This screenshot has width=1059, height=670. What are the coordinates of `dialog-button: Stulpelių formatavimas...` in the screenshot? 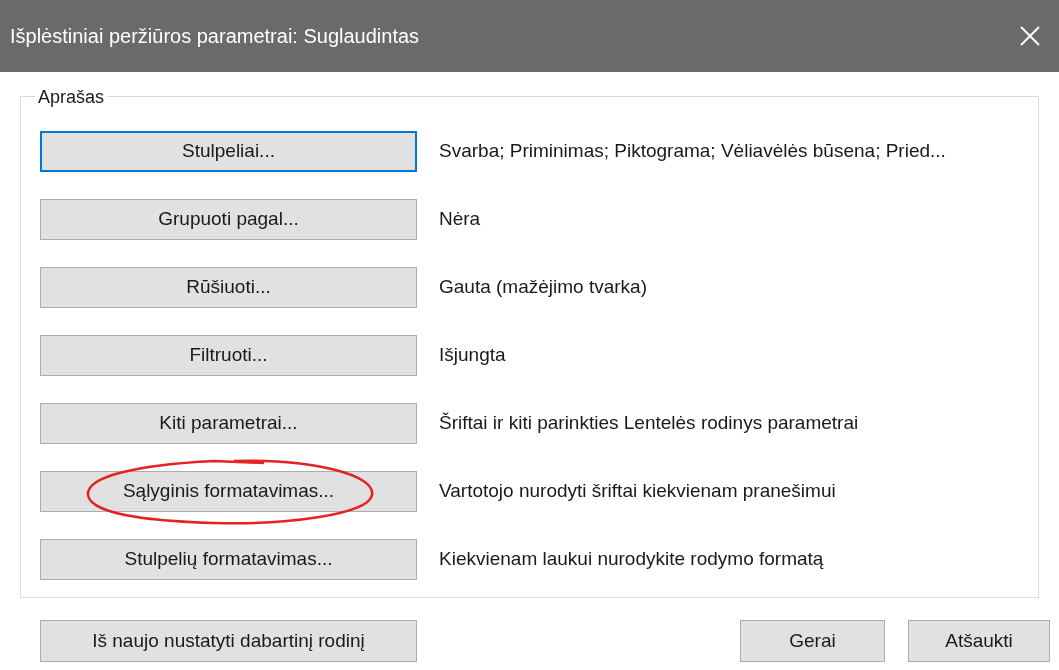 It's located at (228, 559).